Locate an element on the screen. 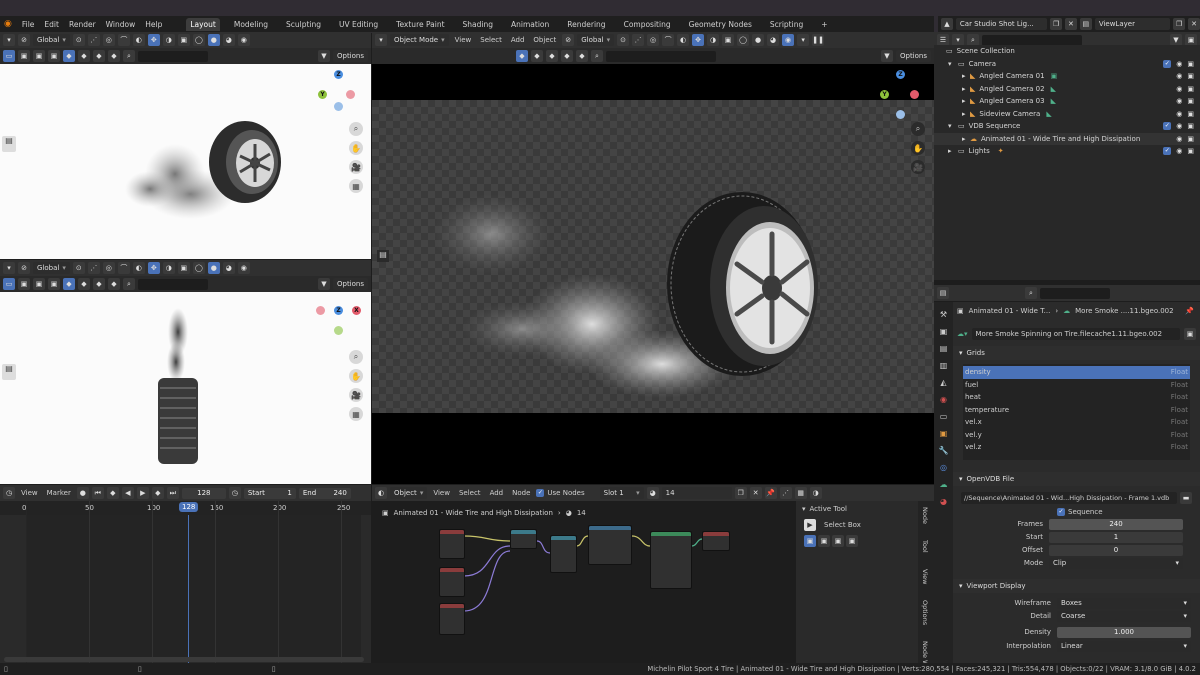  options-dropdown: Options is located at coordinates (350, 56).